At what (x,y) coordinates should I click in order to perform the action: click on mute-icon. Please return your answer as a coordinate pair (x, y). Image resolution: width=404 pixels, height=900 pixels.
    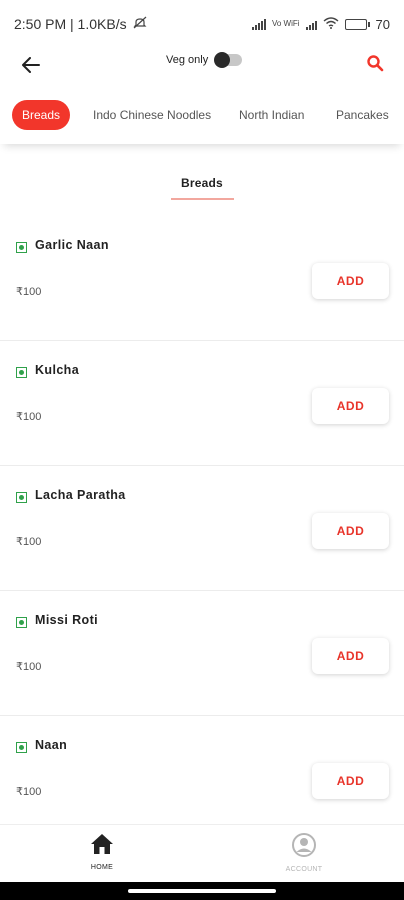
    Looking at the image, I should click on (140, 24).